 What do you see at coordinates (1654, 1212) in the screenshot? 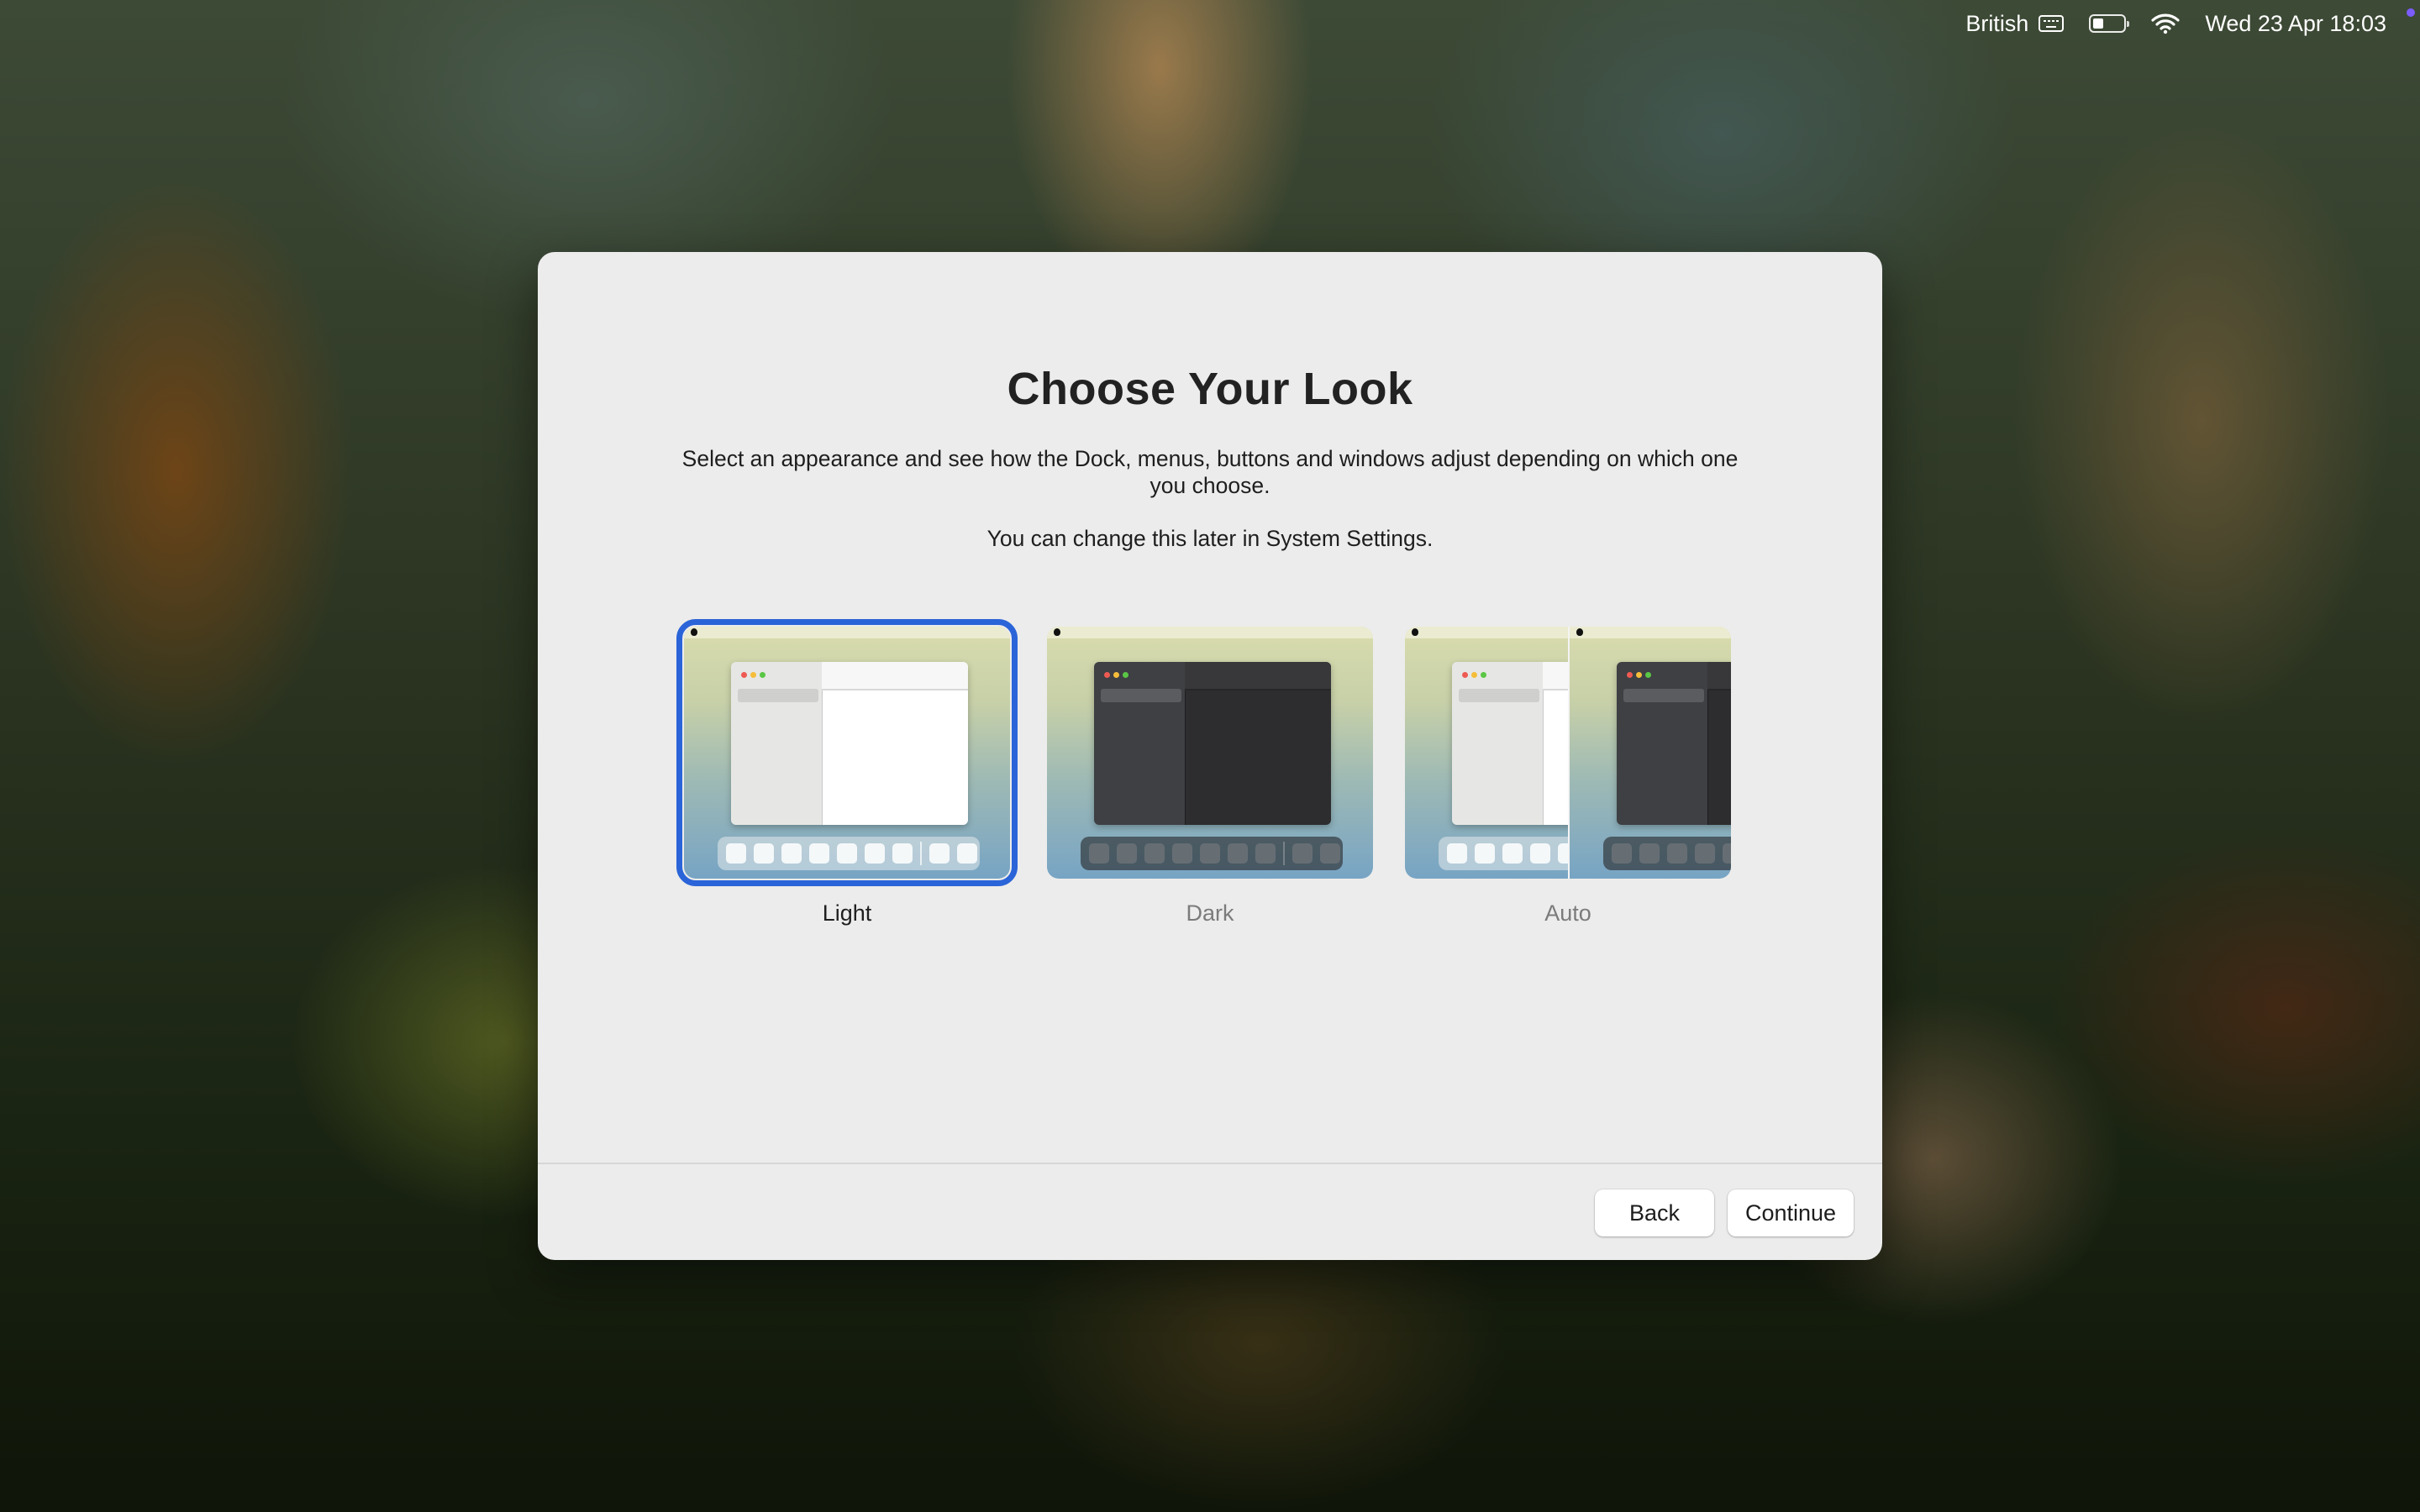
I see `back-button: Back` at bounding box center [1654, 1212].